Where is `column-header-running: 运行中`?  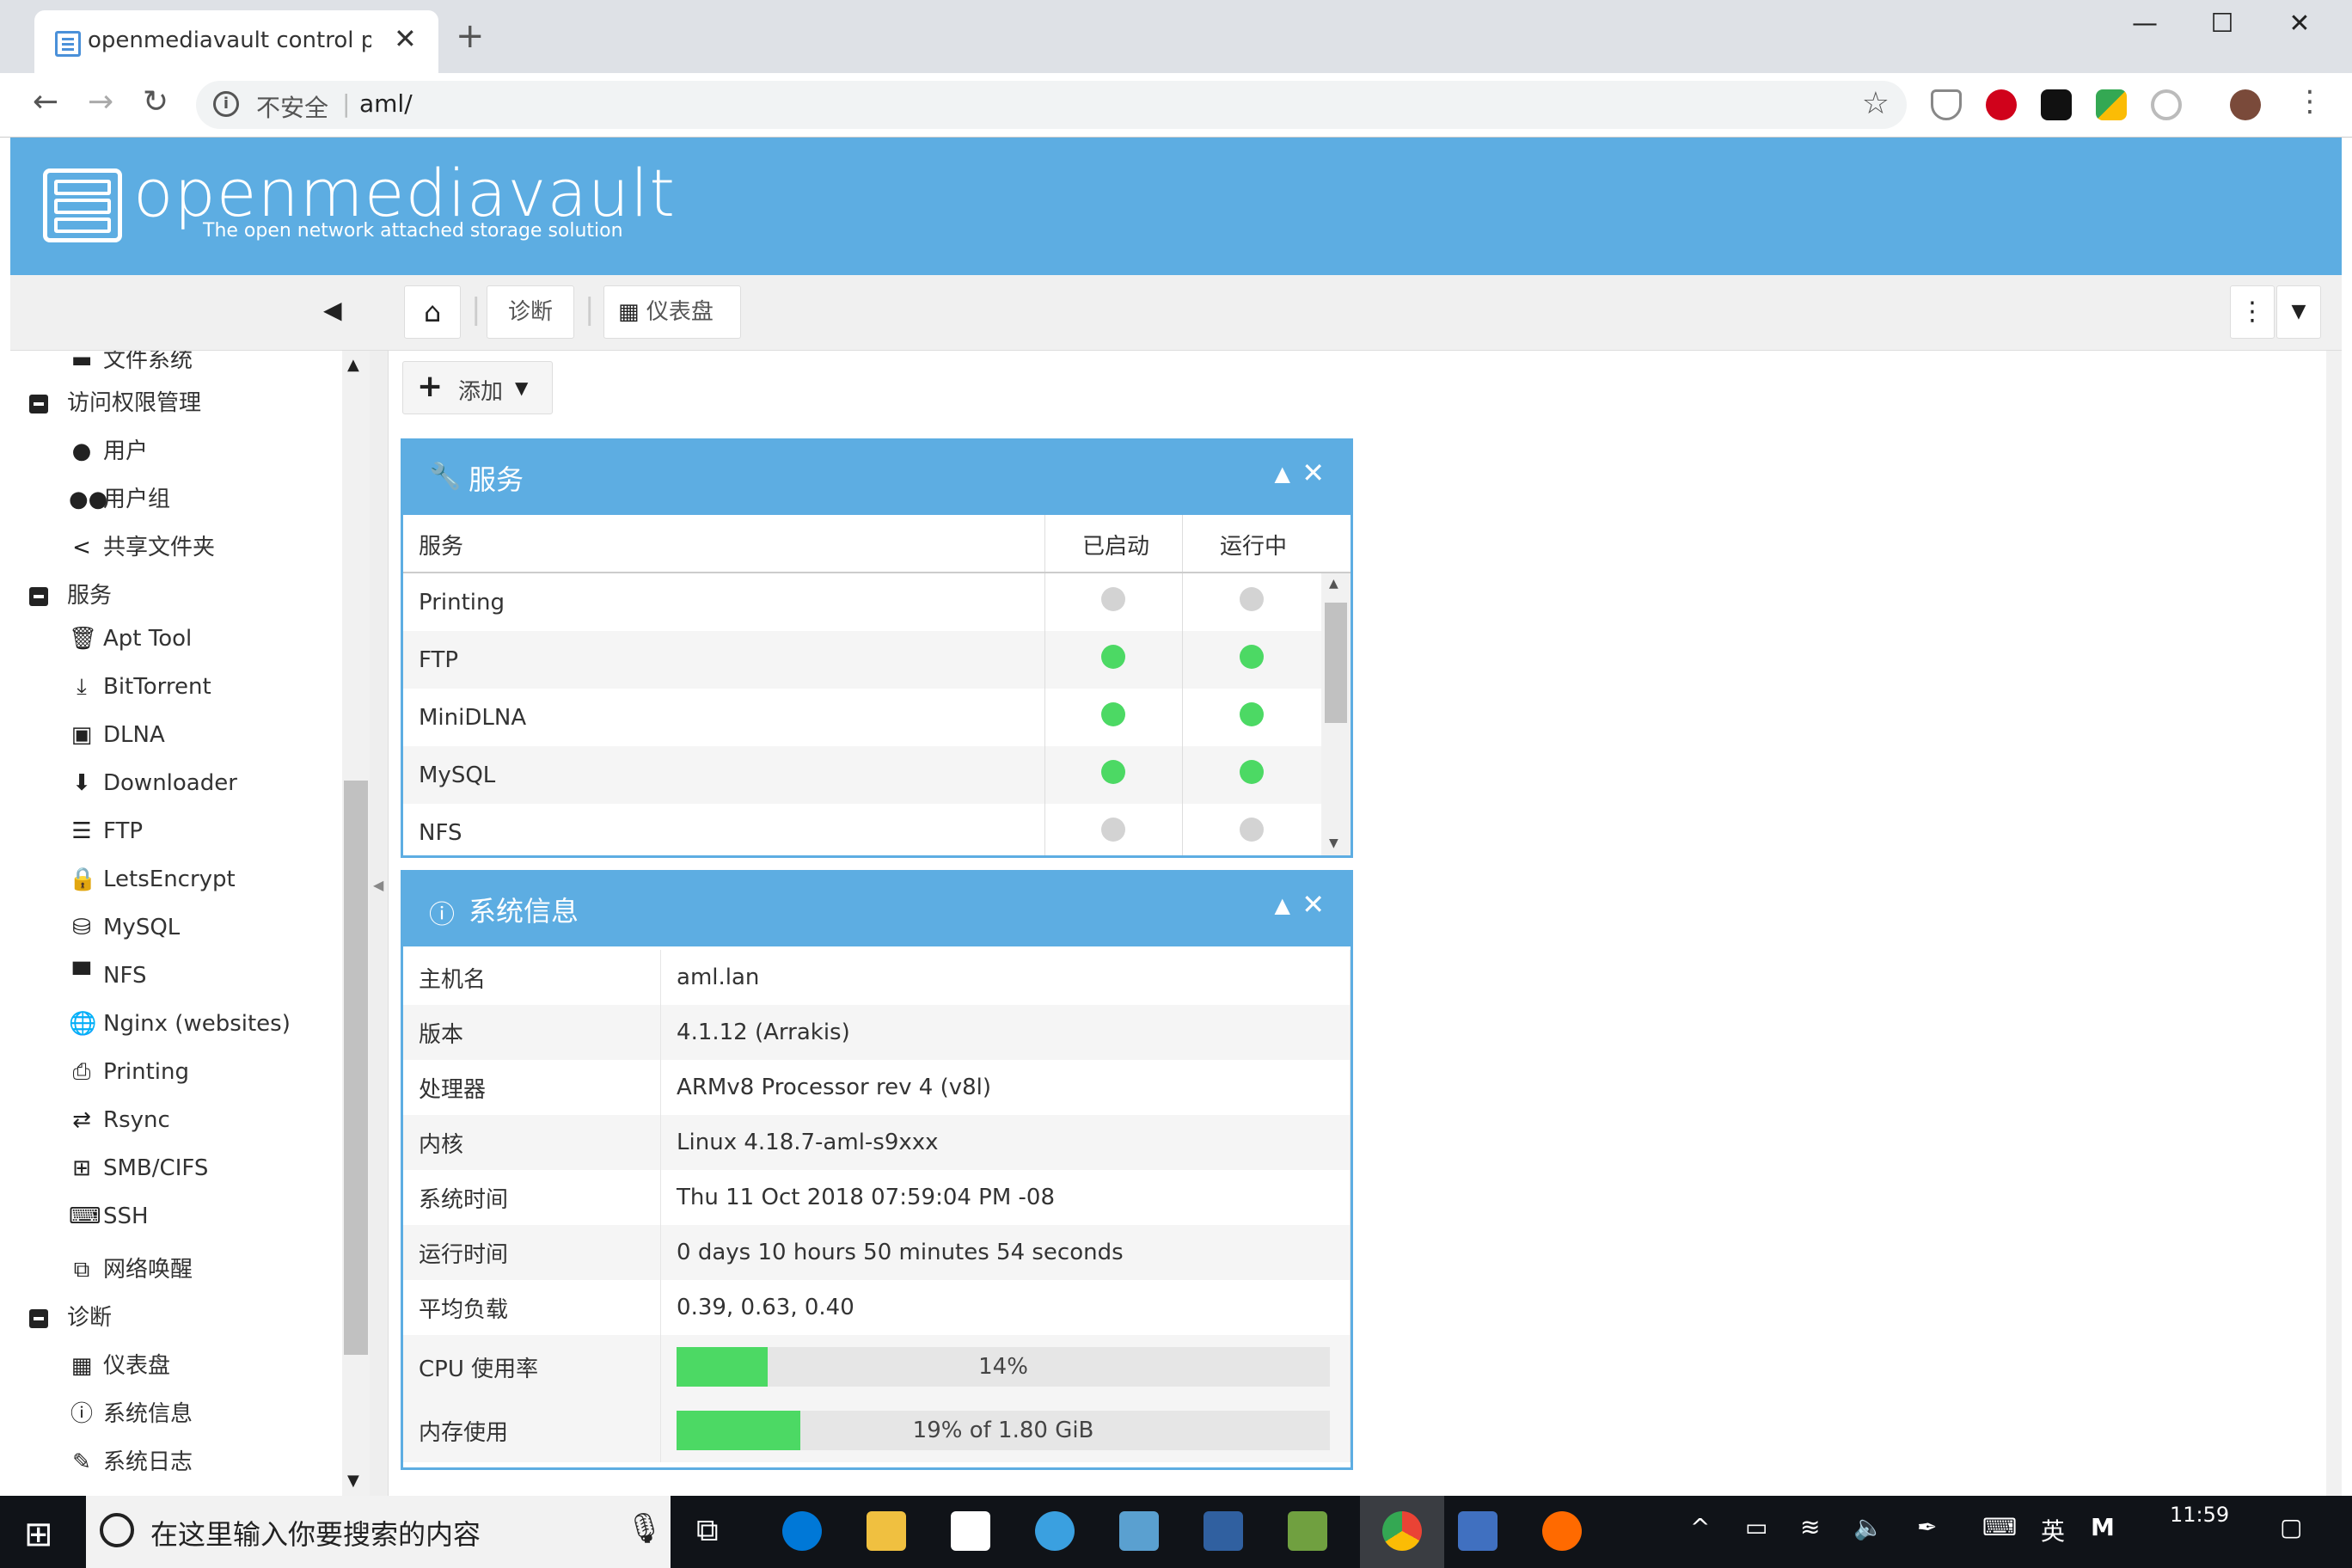 column-header-running: 运行中 is located at coordinates (1253, 544).